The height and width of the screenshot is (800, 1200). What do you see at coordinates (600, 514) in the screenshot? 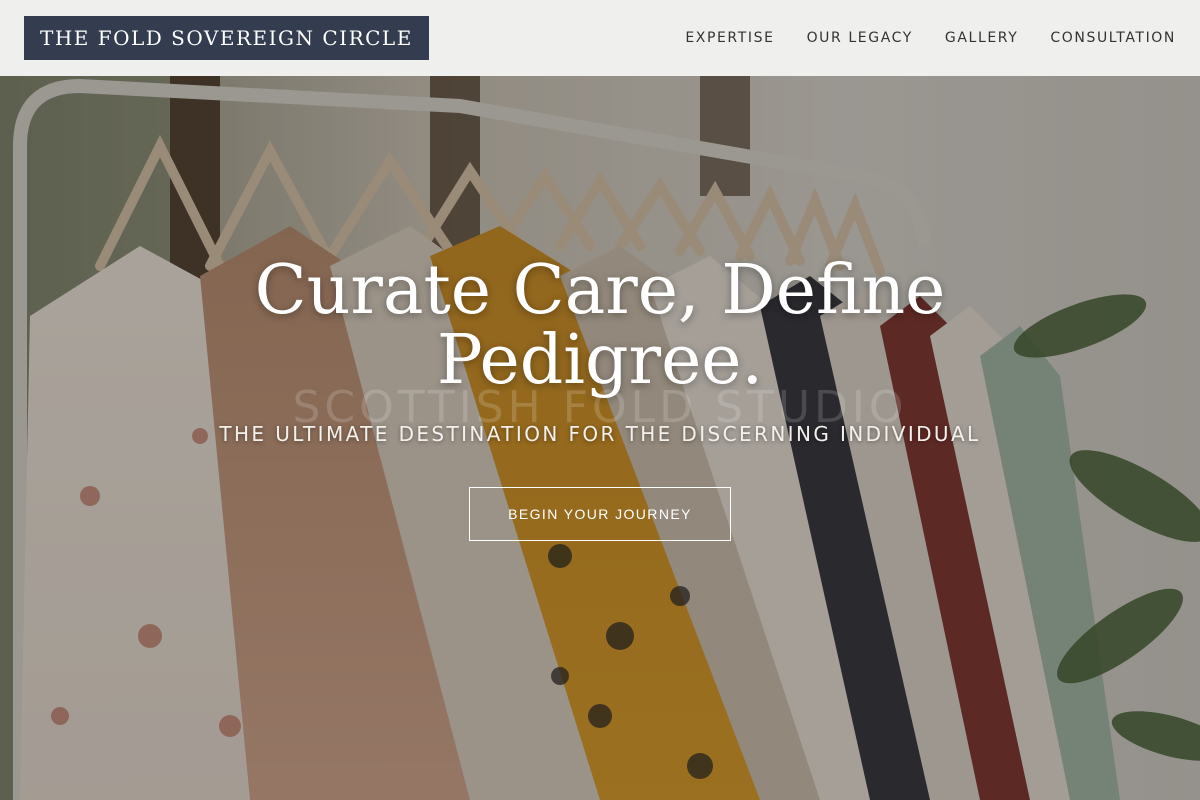
I see `begin-journey-button: BEGIN YOUR JOURNEY` at bounding box center [600, 514].